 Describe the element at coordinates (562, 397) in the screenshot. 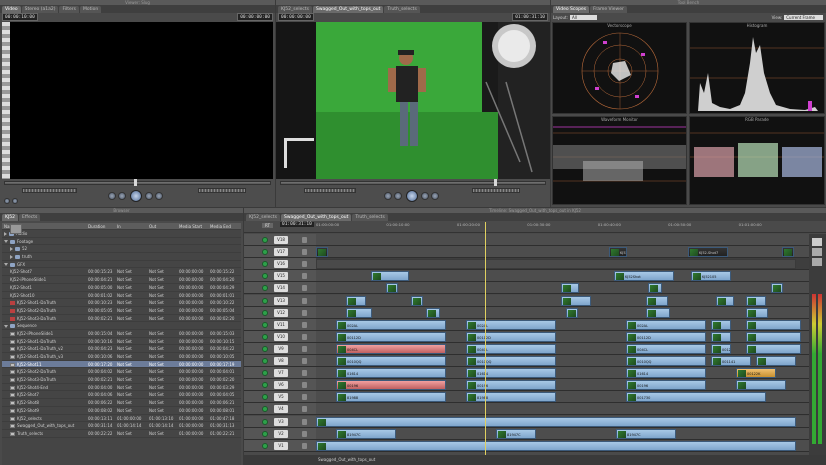

I see `track-content: 81988 81988 001730` at that location.